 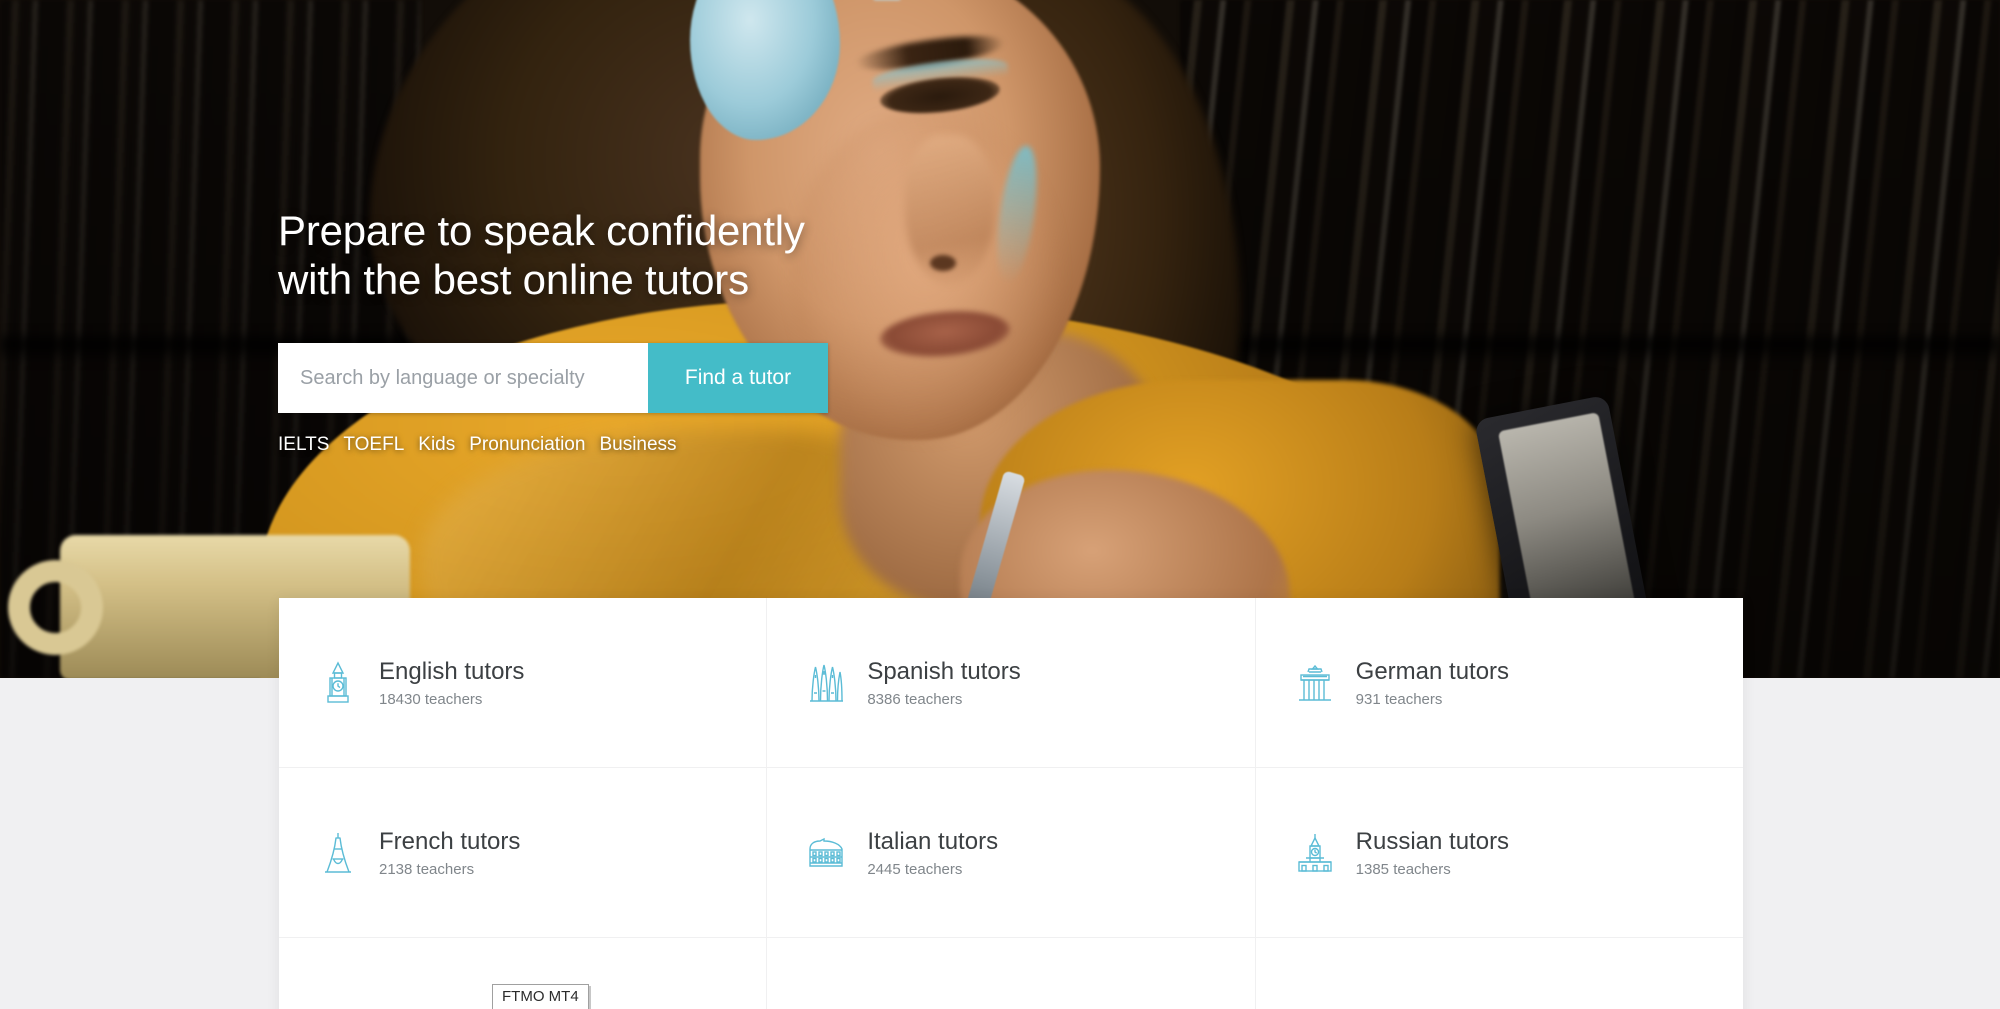 What do you see at coordinates (1432, 671) in the screenshot?
I see `card-title: German tutors` at bounding box center [1432, 671].